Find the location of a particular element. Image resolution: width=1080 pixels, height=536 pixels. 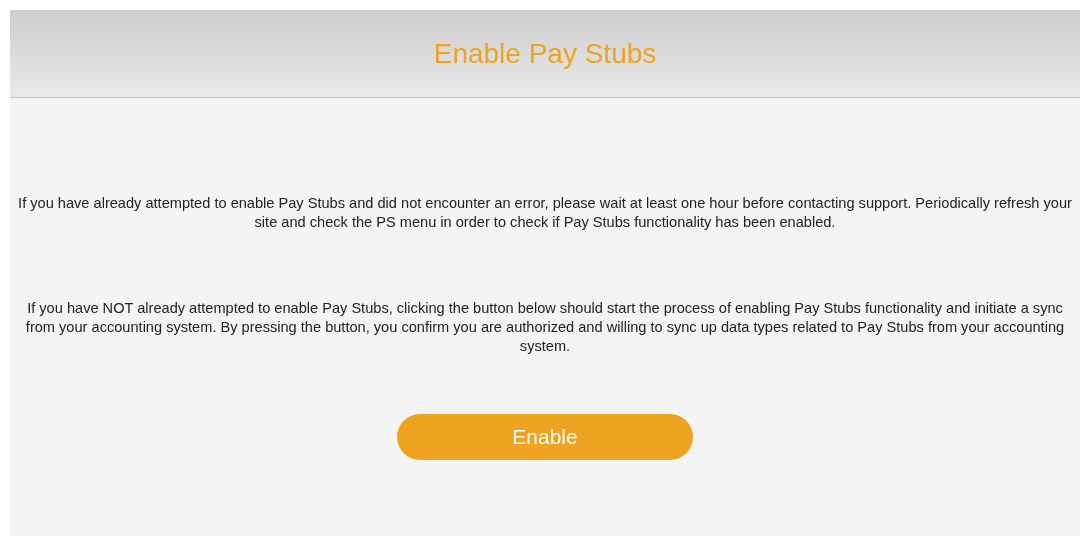

page-title: Enable Pay Stubs is located at coordinates (545, 53).